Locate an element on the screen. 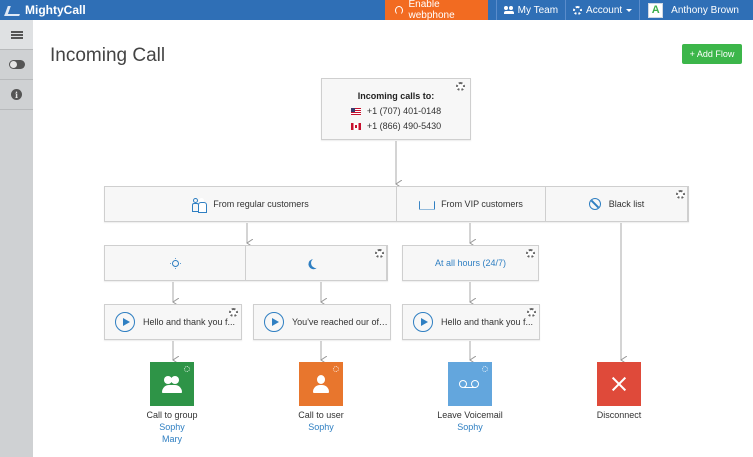 The height and width of the screenshot is (457, 753). phone-number-row: +1 (866) 490-5430 is located at coordinates (396, 126).